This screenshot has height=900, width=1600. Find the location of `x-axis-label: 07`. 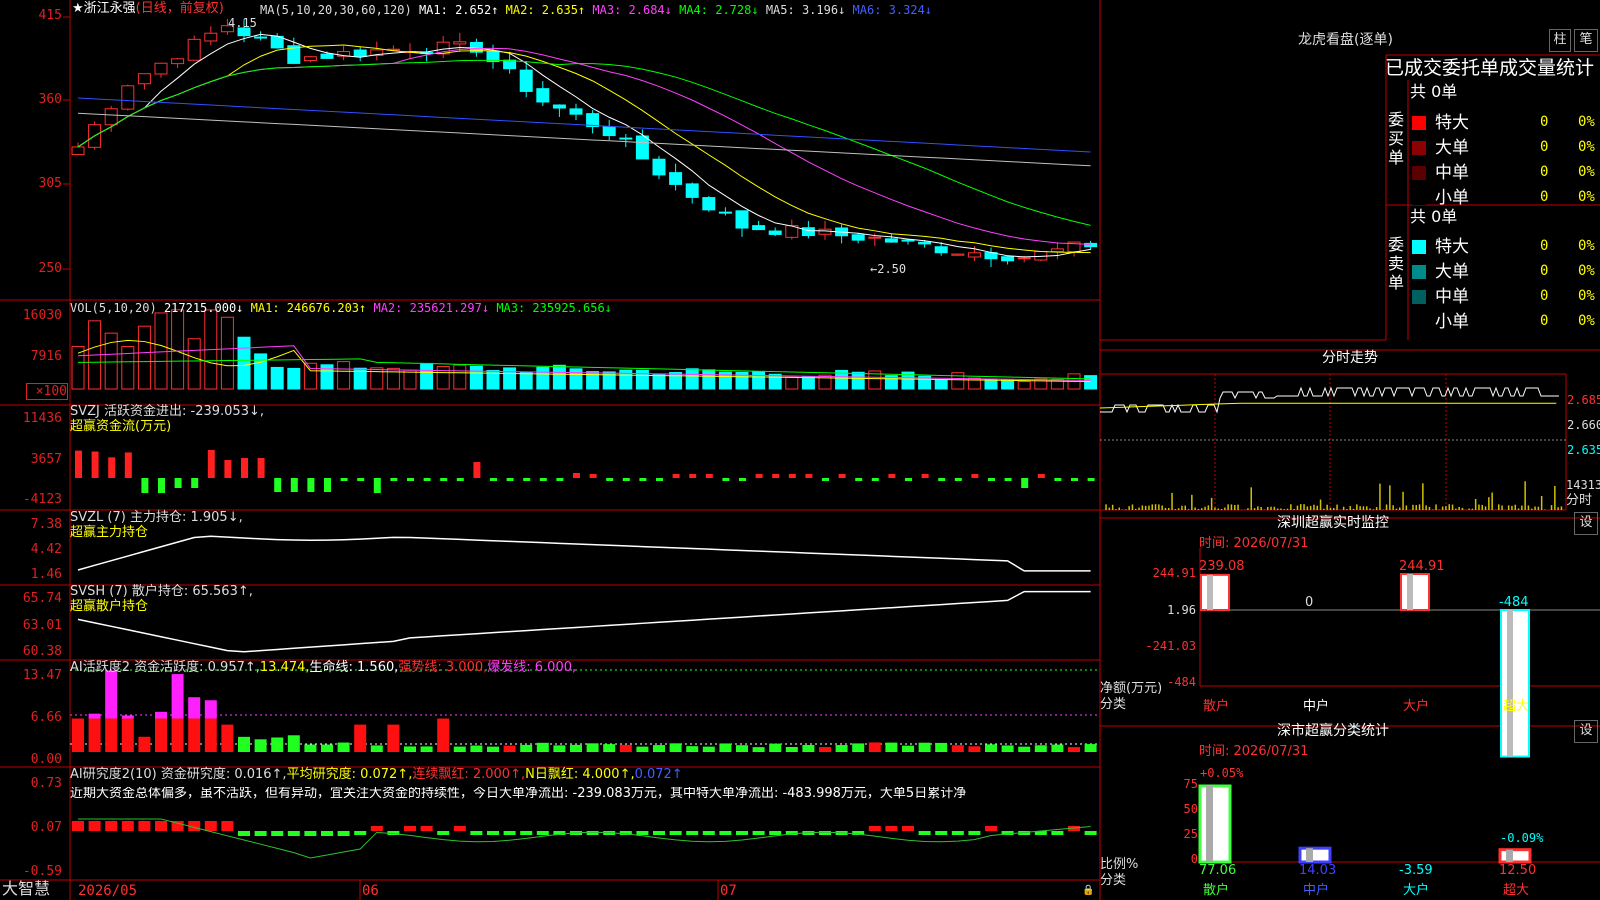

x-axis-label: 07 is located at coordinates (728, 891).